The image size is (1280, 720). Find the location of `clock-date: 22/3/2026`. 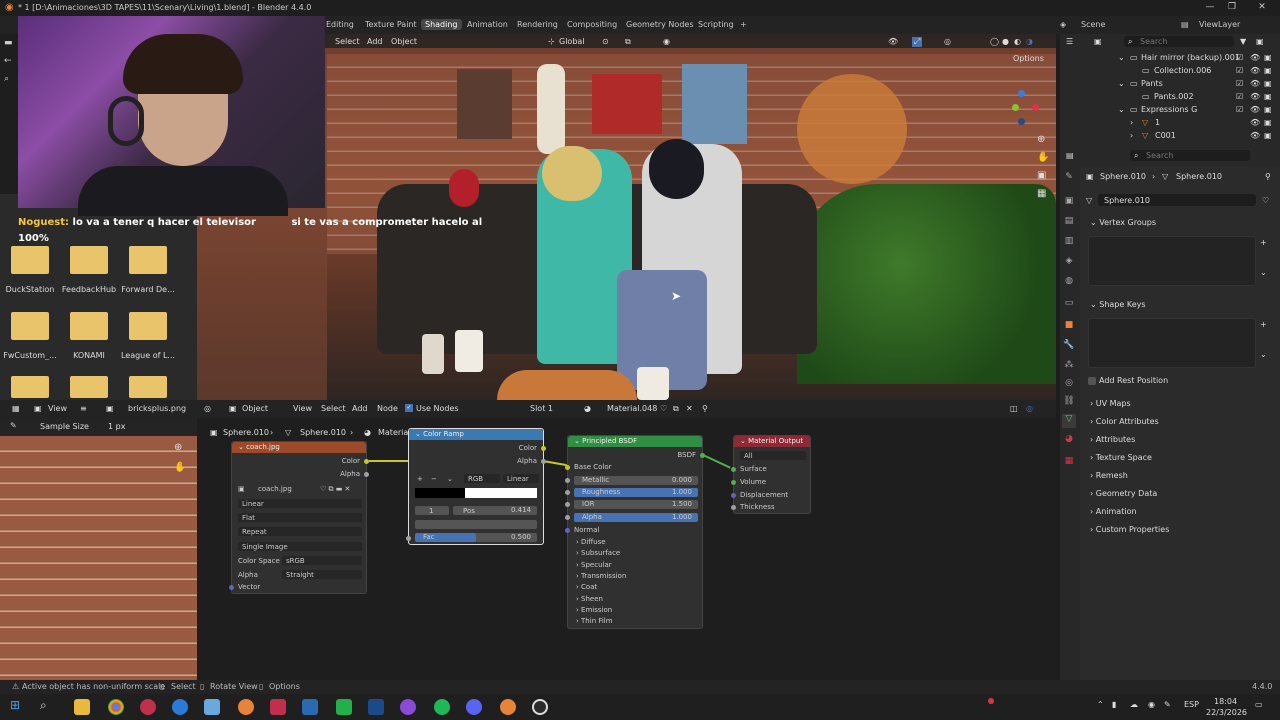

clock-date: 22/3/2026 is located at coordinates (1226, 712).